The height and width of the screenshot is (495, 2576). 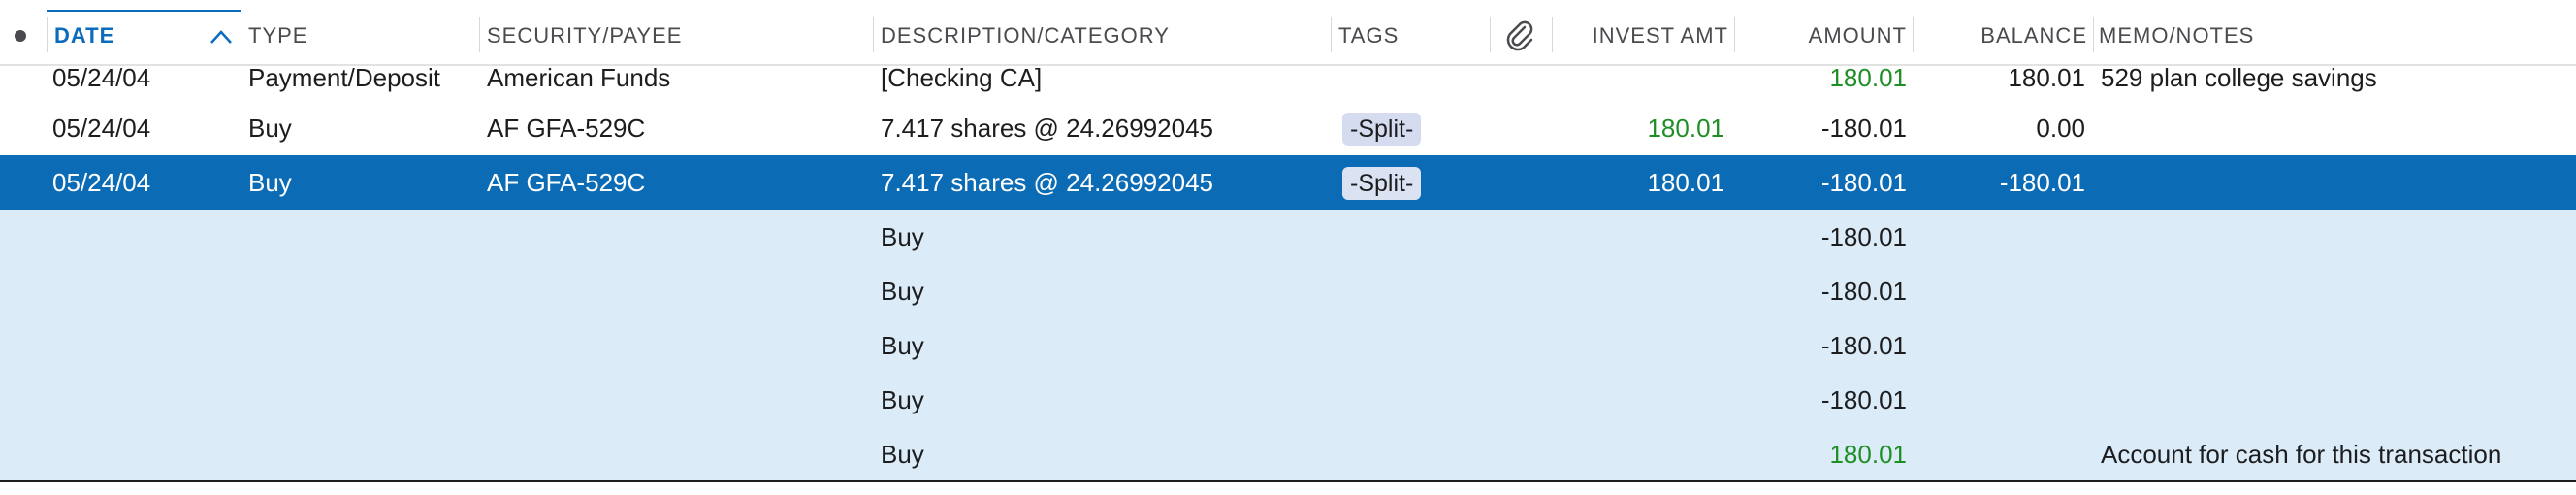 What do you see at coordinates (2000, 32) in the screenshot?
I see `balance-column-header: BALANCE` at bounding box center [2000, 32].